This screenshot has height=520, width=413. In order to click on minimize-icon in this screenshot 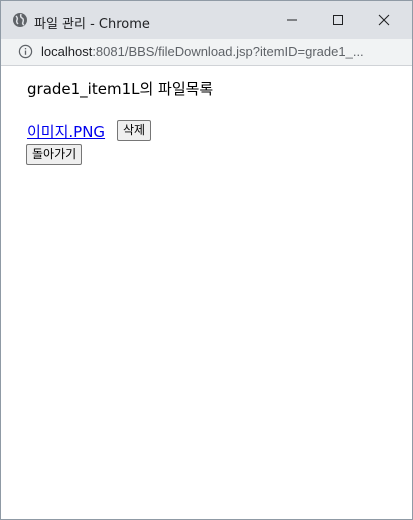, I will do `click(292, 20)`.